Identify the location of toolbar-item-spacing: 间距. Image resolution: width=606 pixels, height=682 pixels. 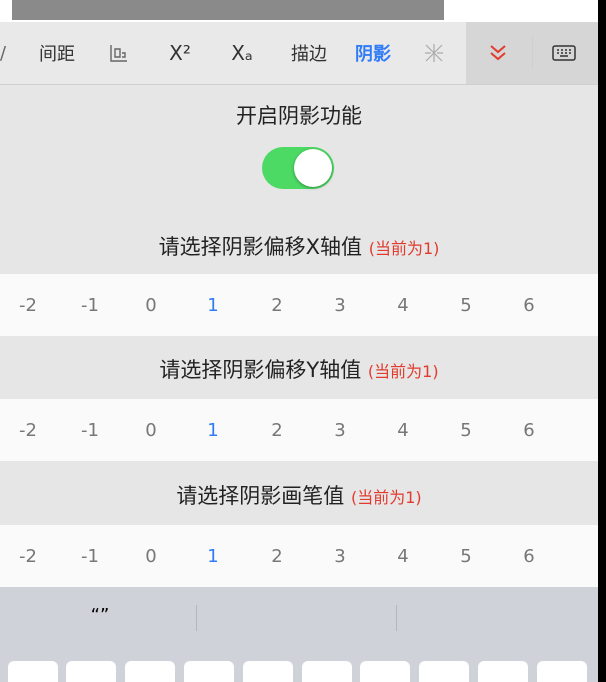
(57, 53).